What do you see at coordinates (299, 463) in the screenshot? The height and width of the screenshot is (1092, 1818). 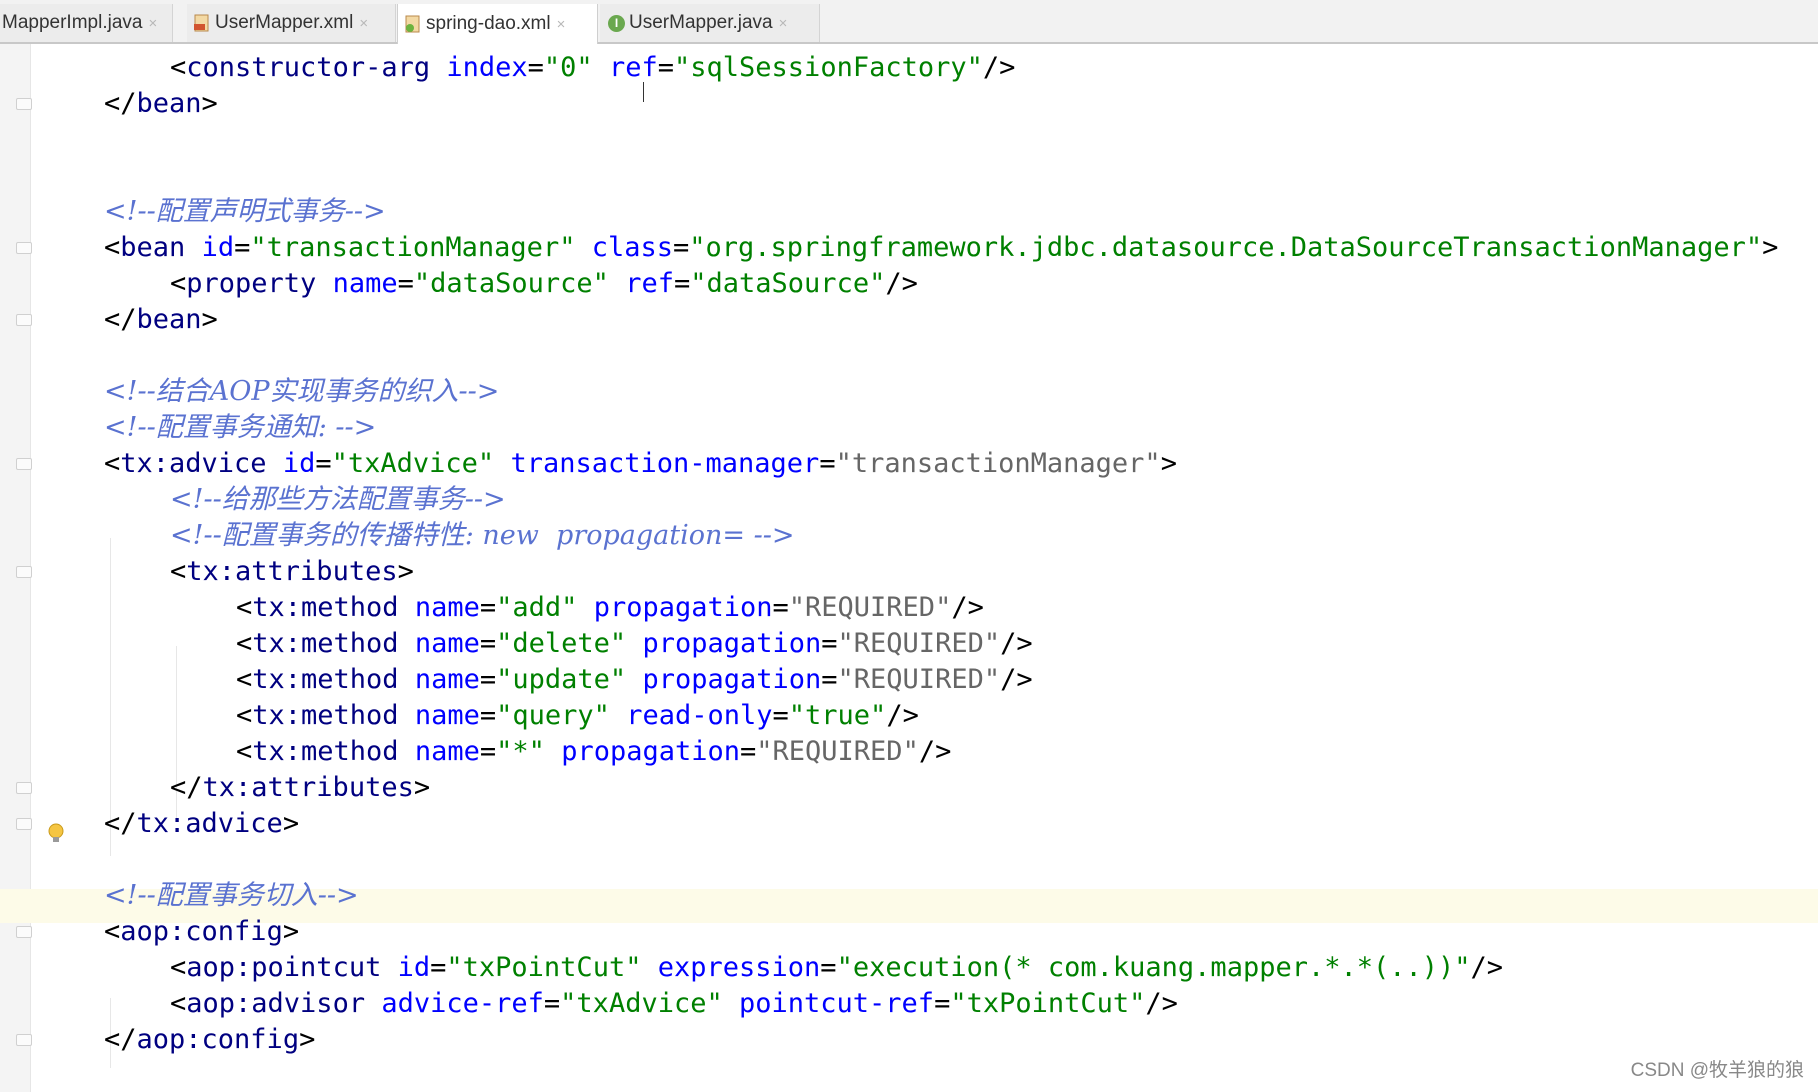 I see `code-token: id` at bounding box center [299, 463].